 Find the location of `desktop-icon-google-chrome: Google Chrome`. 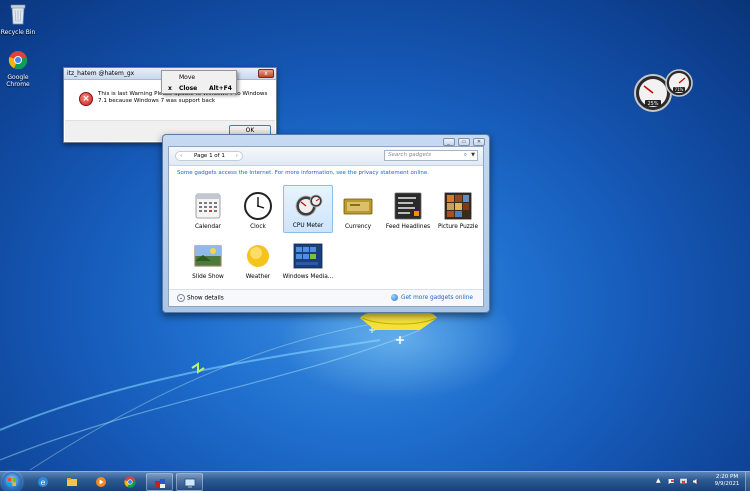

desktop-icon-google-chrome: Google Chrome is located at coordinates (18, 69).